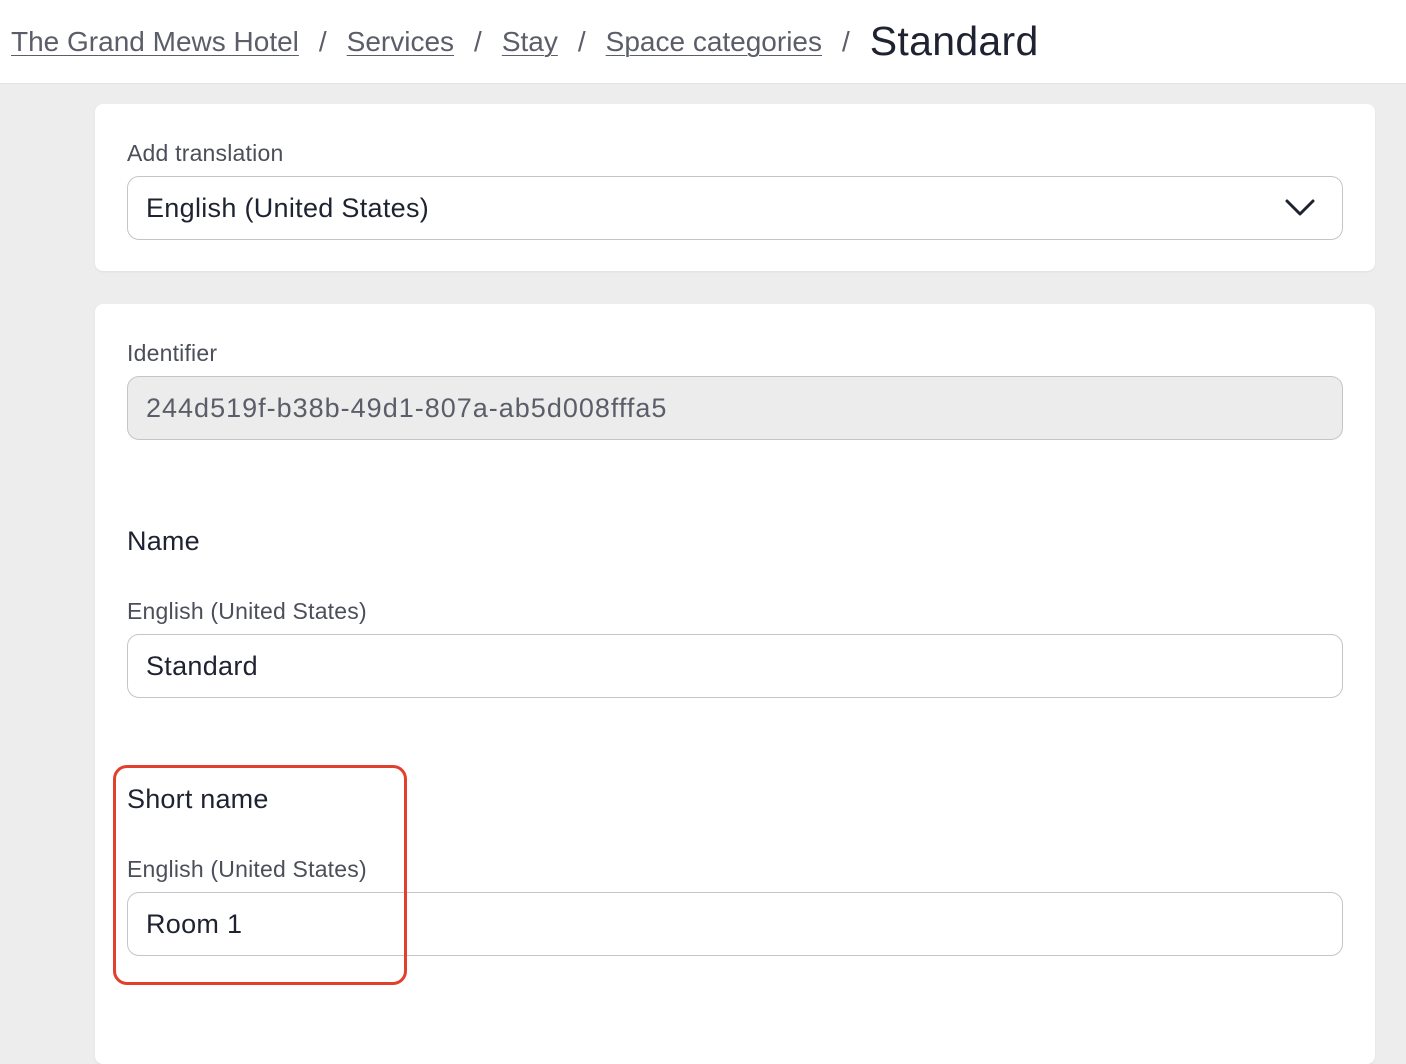 Image resolution: width=1406 pixels, height=1064 pixels. I want to click on breadcrumb-link-hotel: The Grand Mews Hotel, so click(155, 42).